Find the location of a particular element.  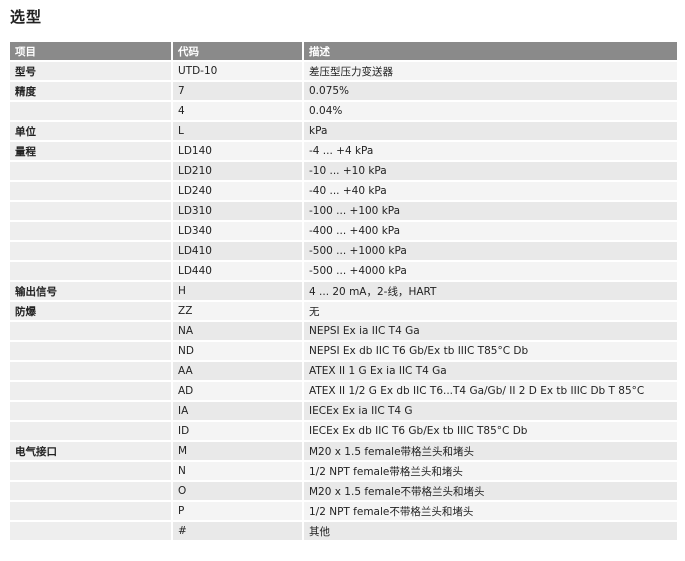

cell-description: 0.075% is located at coordinates (490, 90).